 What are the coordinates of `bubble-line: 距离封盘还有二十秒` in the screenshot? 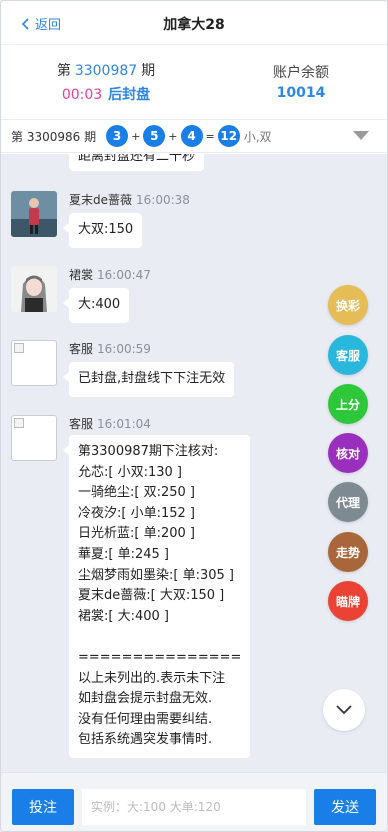 It's located at (137, 159).